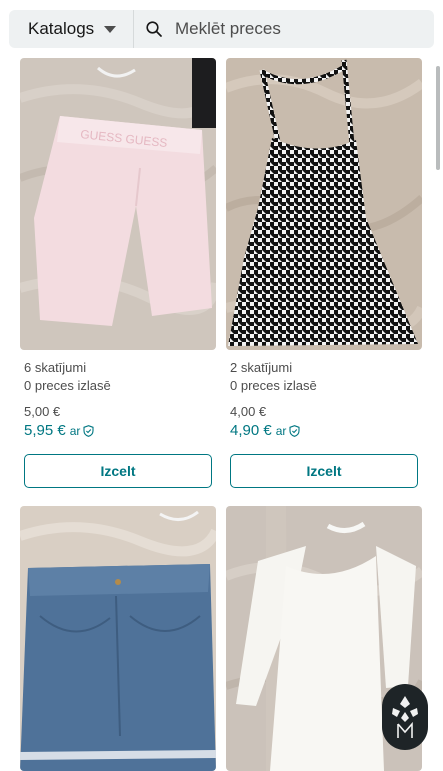  Describe the element at coordinates (42, 411) in the screenshot. I see `item-price: 5,00 €` at that location.